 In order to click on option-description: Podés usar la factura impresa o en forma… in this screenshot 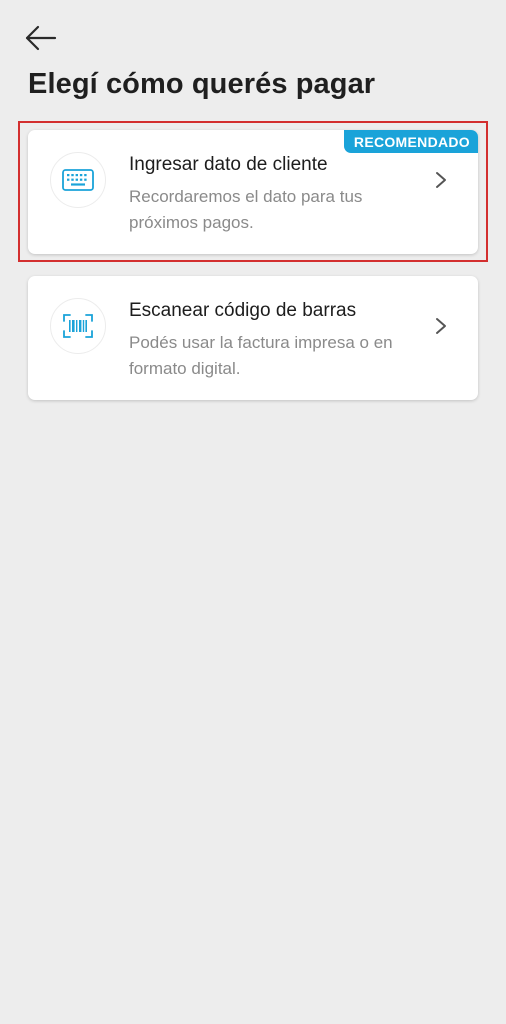, I will do `click(261, 355)`.